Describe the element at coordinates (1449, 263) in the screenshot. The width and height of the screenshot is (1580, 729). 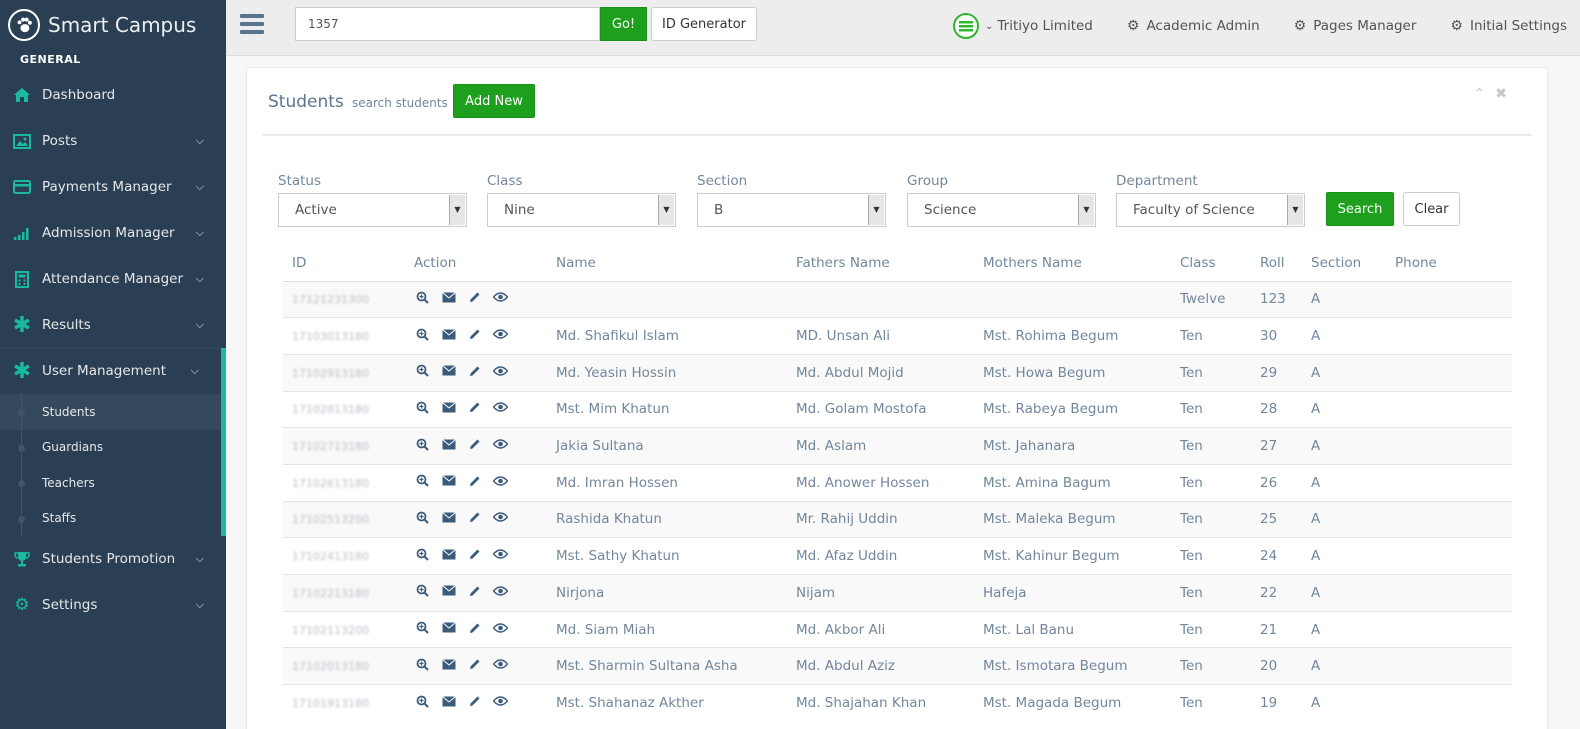
I see `column-header: Phone` at that location.